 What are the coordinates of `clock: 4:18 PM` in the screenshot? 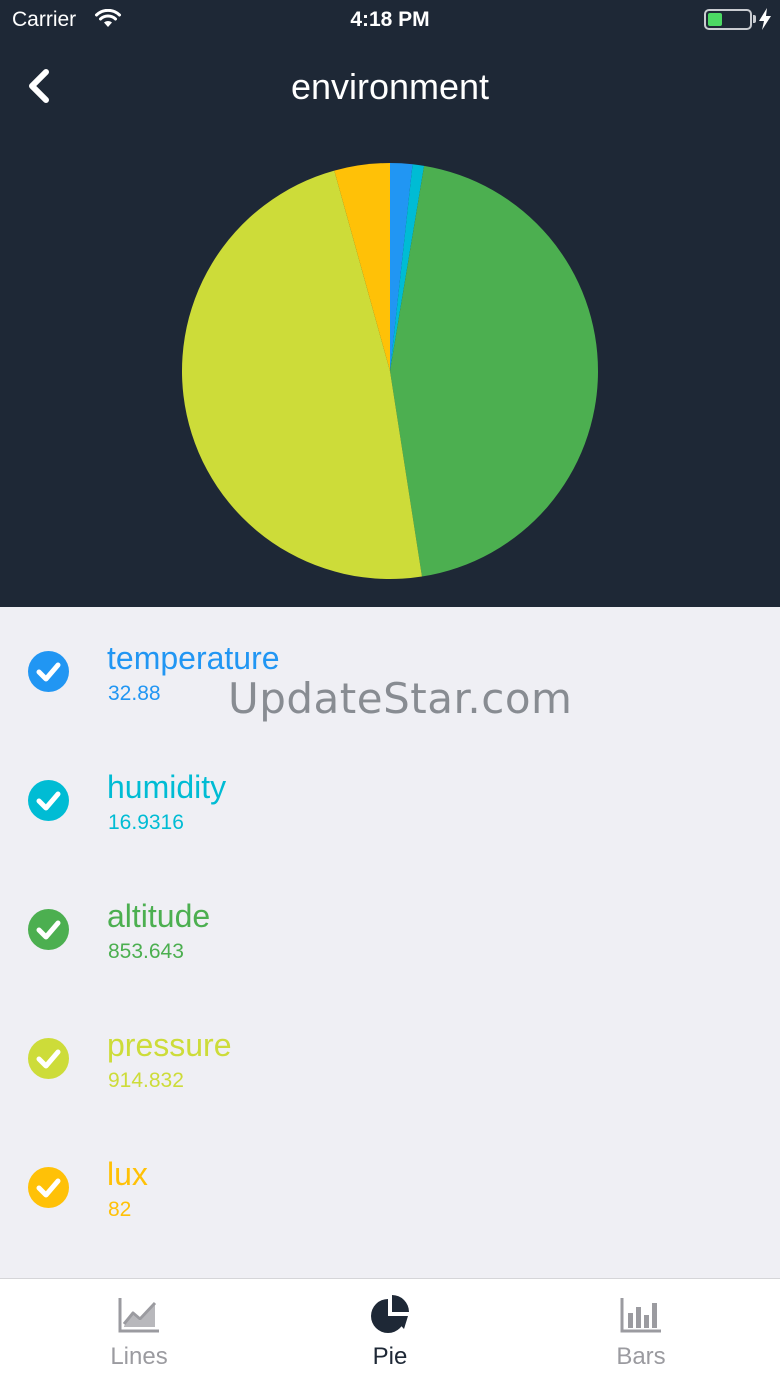 It's located at (390, 19).